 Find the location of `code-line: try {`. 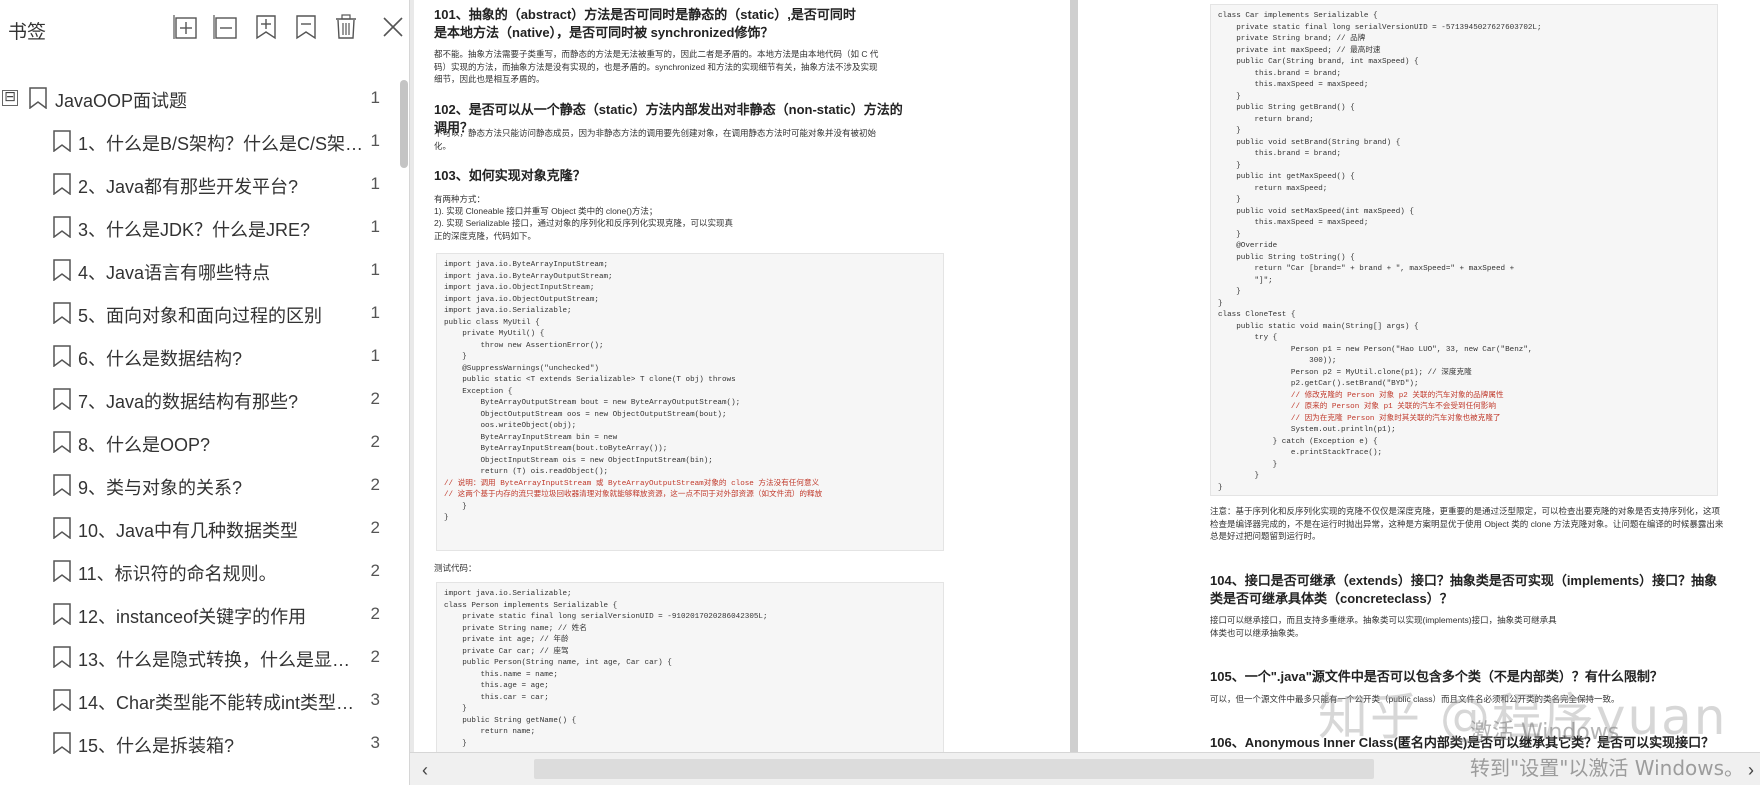

code-line: try { is located at coordinates (1248, 338).